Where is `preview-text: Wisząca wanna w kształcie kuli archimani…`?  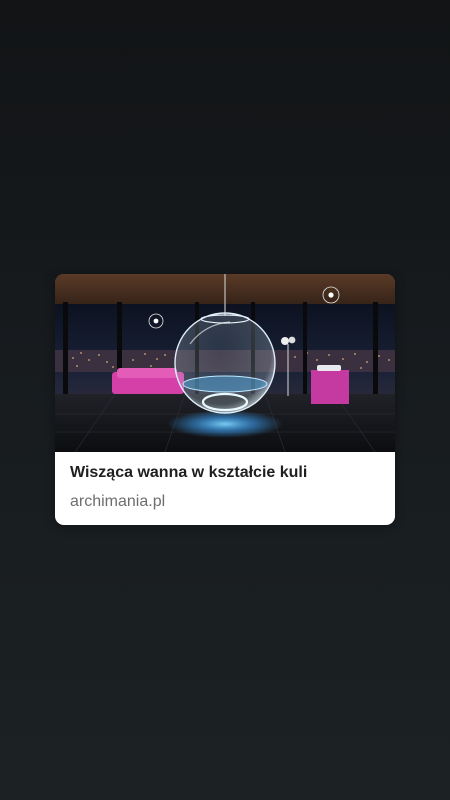
preview-text: Wisząca wanna w kształcie kuli archimani… is located at coordinates (225, 482).